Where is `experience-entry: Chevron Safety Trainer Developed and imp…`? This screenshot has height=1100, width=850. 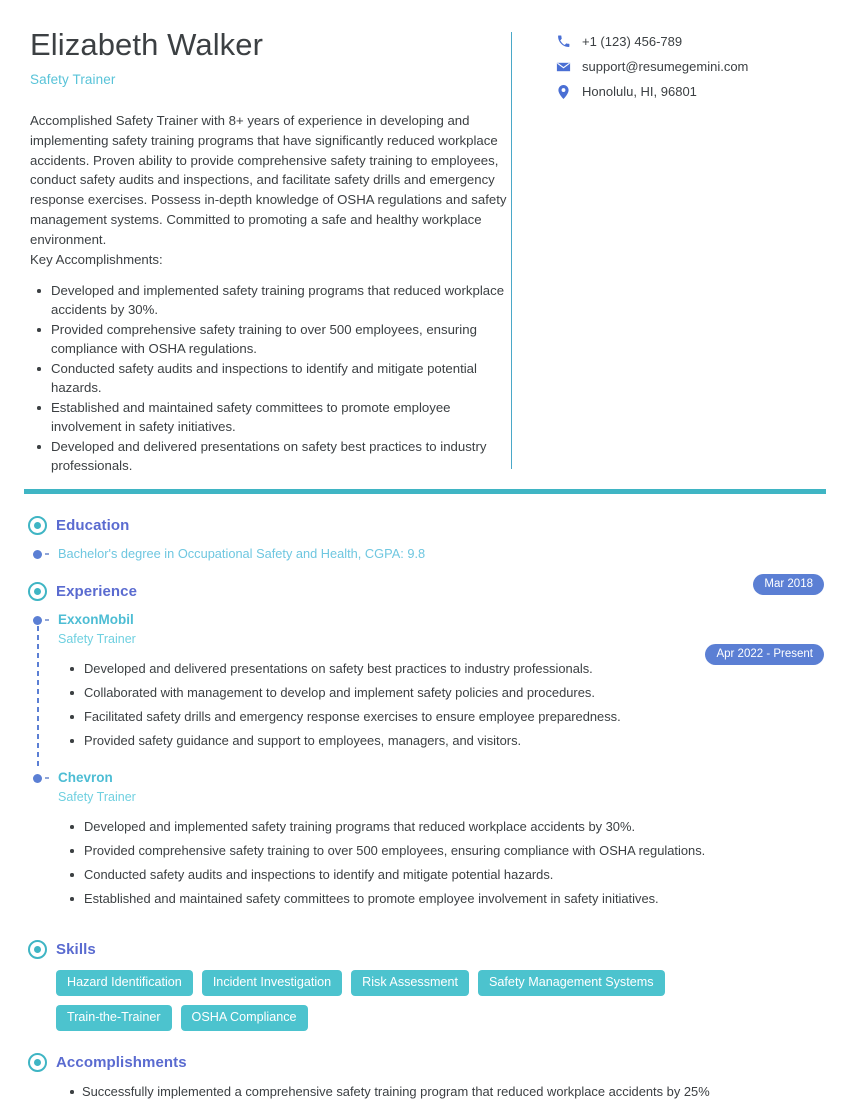
experience-entry: Chevron Safety Trainer Developed and imp… is located at coordinates (426, 845).